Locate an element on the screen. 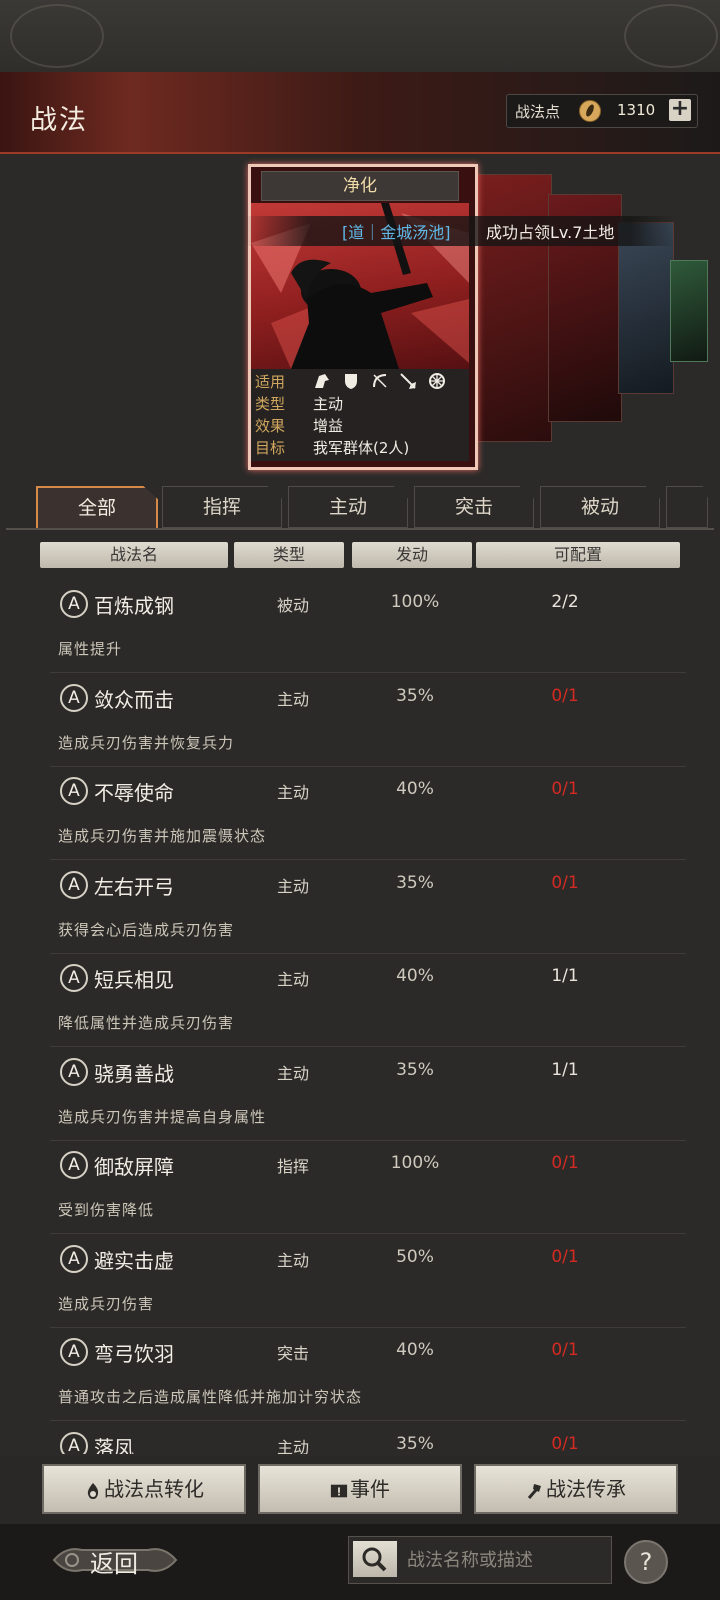 This screenshot has width=720, height=1600. skill-name: 短兵相见 is located at coordinates (134, 980).